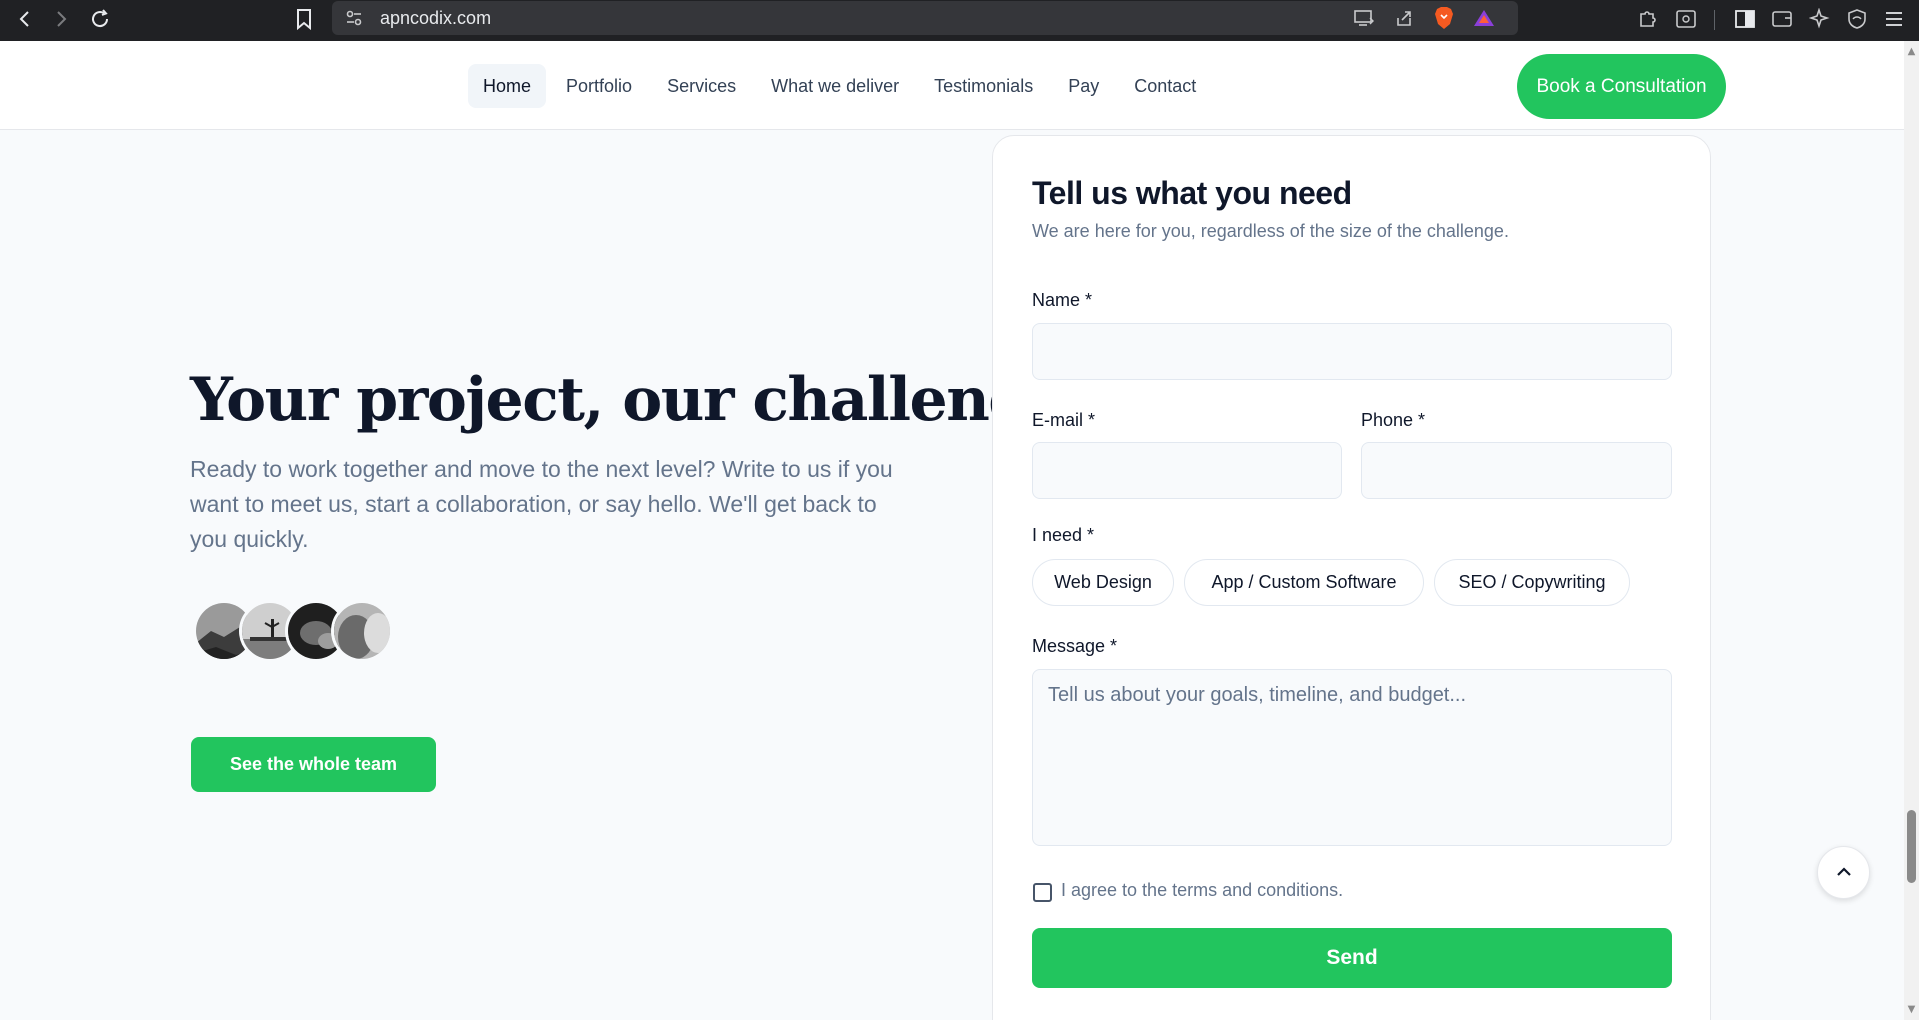  What do you see at coordinates (835, 86) in the screenshot?
I see `nav-what-we-deliver: What we deliver` at bounding box center [835, 86].